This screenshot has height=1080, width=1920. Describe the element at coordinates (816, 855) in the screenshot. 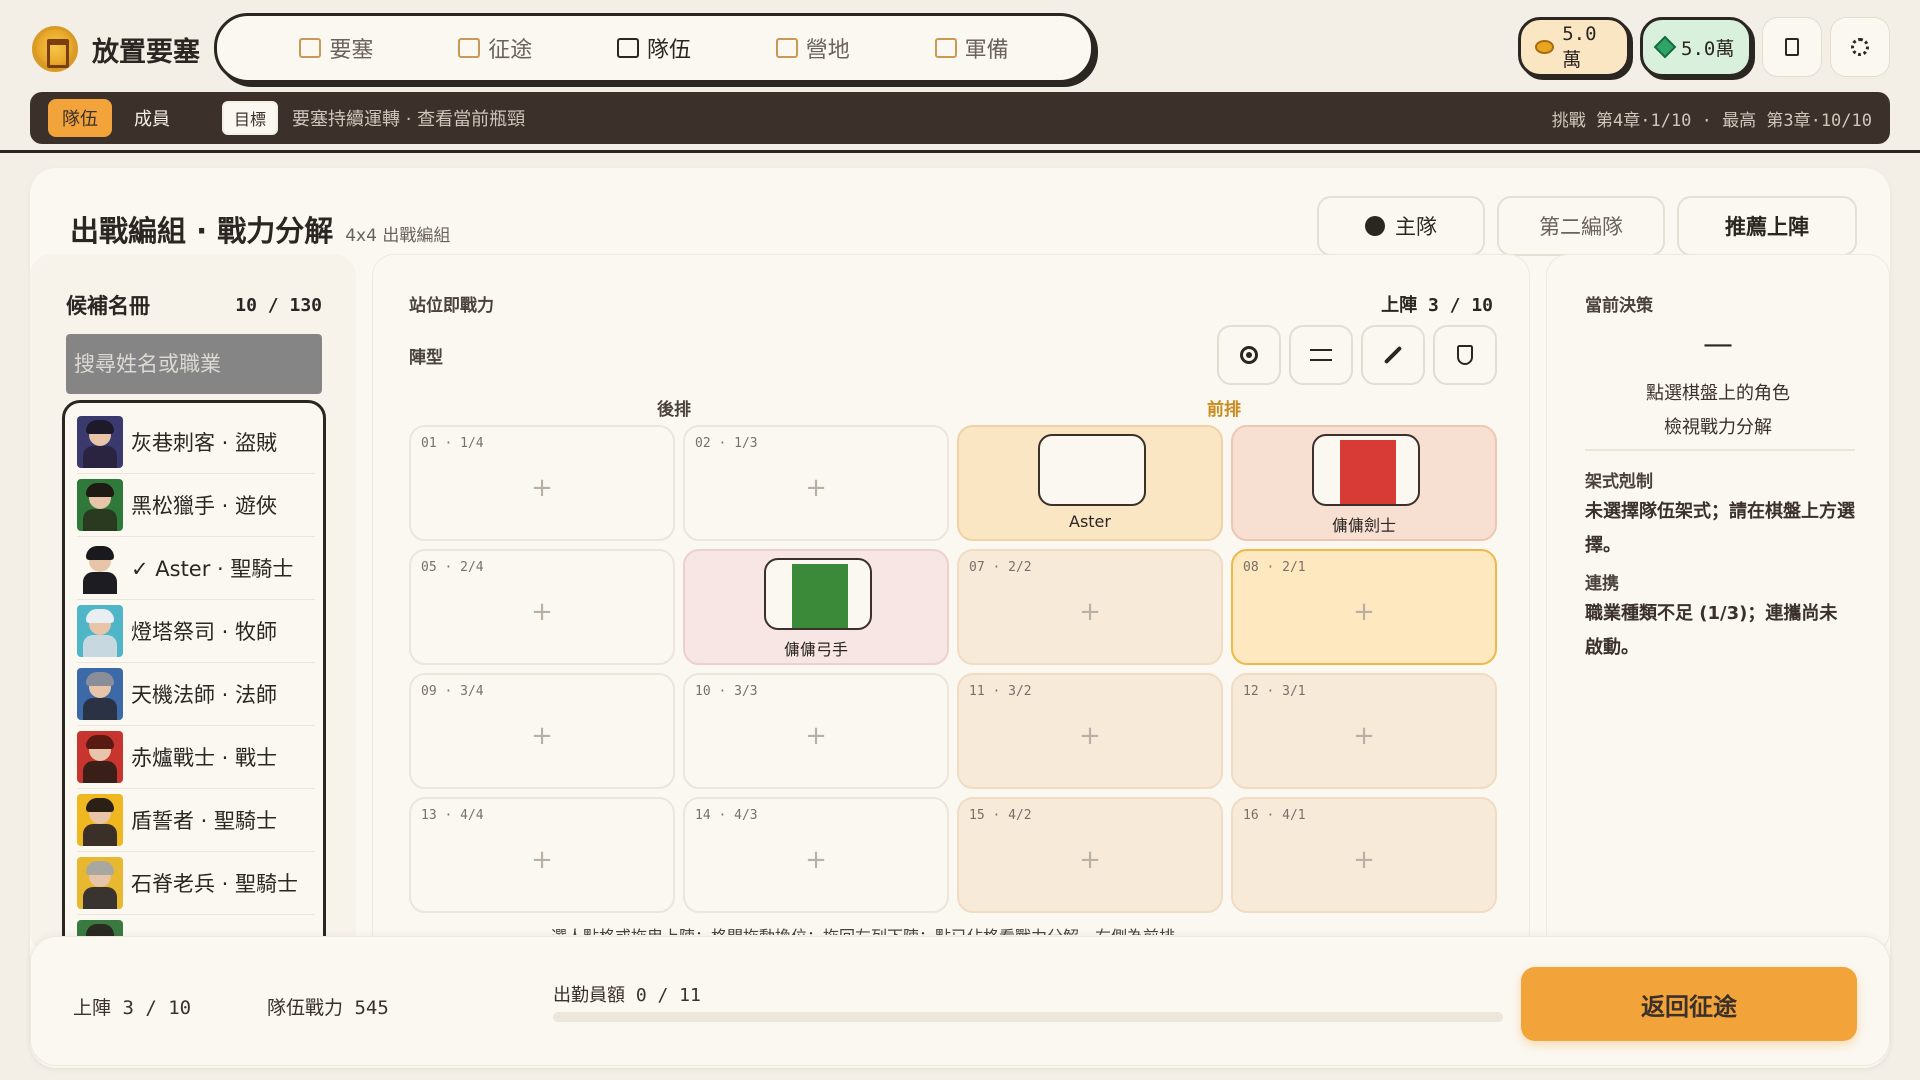

I see `formation-cell: 14 · 4/3 +` at that location.